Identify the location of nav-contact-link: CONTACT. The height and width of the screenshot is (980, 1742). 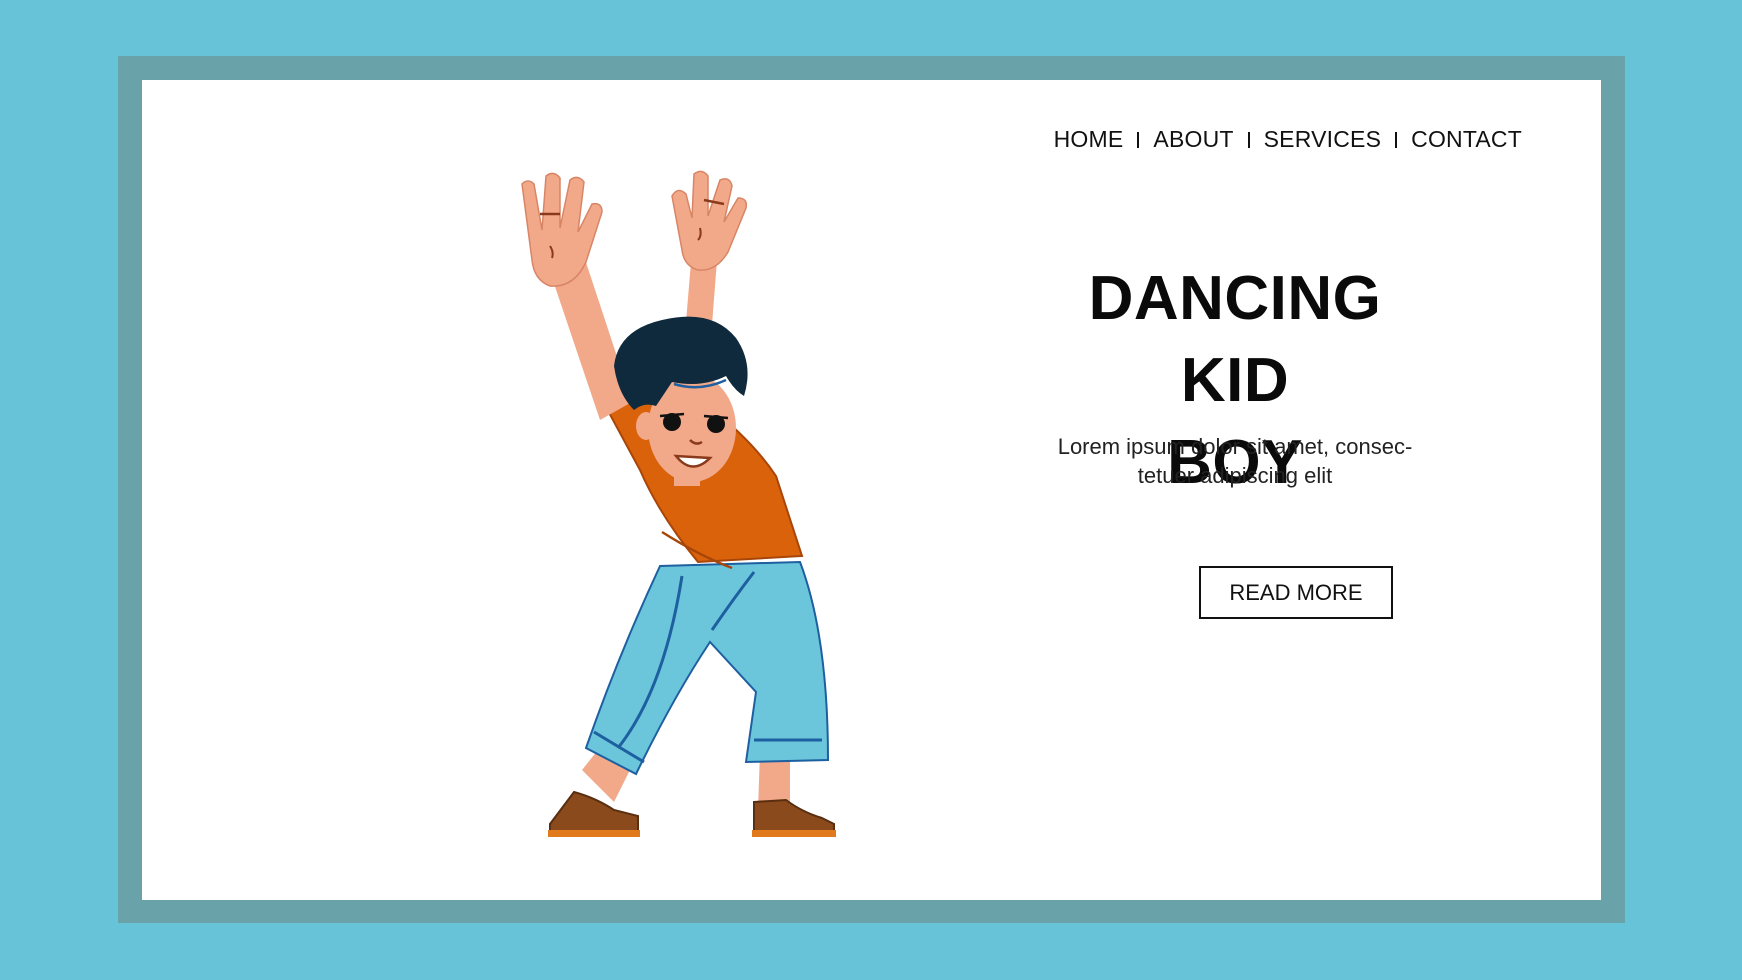
(1466, 139).